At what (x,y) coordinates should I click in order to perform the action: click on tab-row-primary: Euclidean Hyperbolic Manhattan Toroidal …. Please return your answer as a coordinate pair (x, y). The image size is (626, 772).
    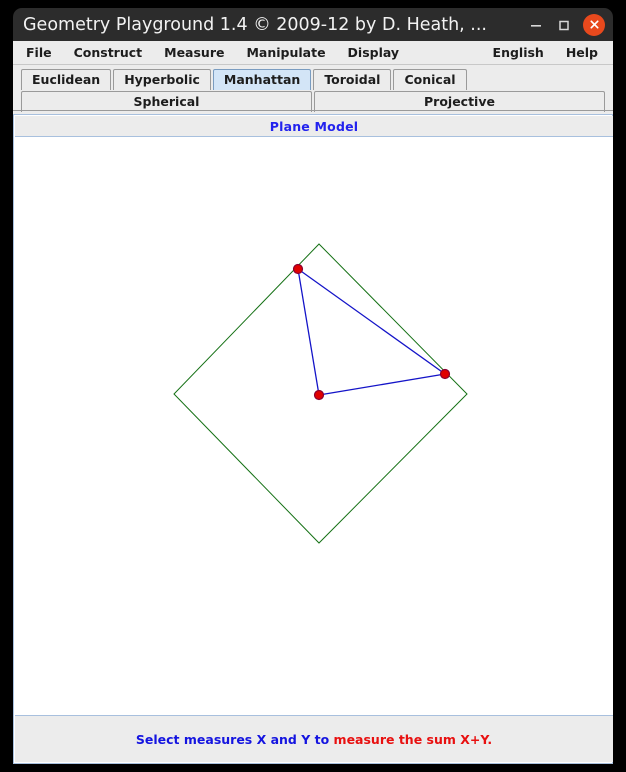
    Looking at the image, I should click on (313, 79).